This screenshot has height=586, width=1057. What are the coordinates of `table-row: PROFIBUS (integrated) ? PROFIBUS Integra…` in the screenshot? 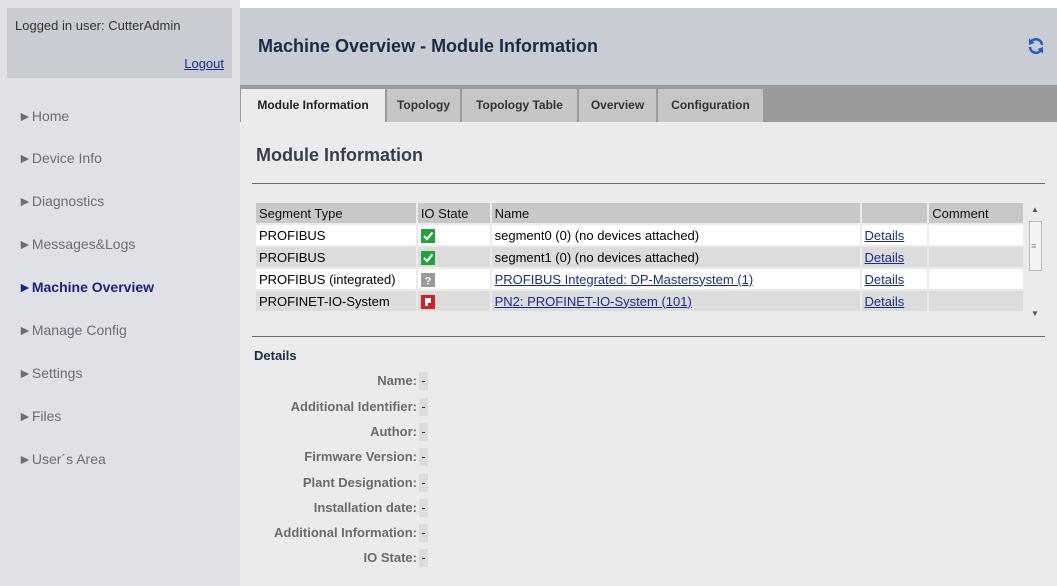 It's located at (639, 279).